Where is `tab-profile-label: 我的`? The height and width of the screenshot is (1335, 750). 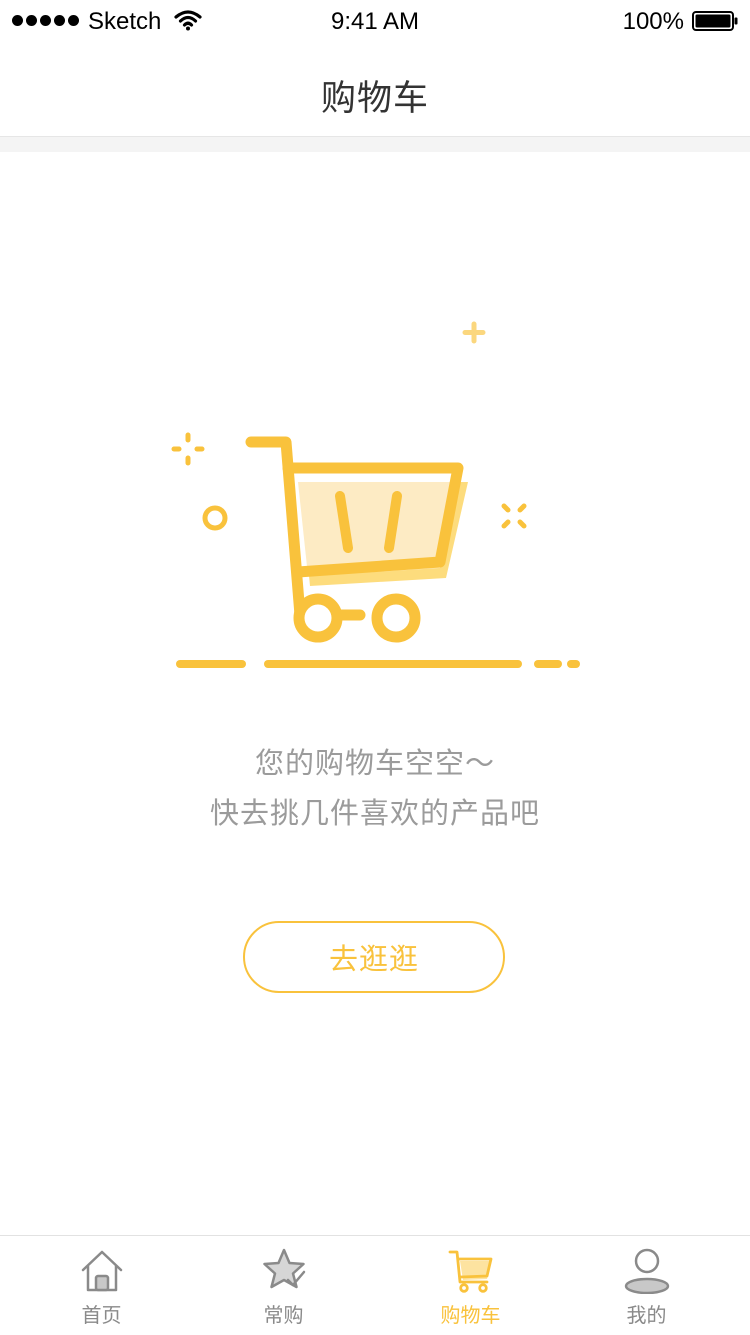 tab-profile-label: 我的 is located at coordinates (646, 1315).